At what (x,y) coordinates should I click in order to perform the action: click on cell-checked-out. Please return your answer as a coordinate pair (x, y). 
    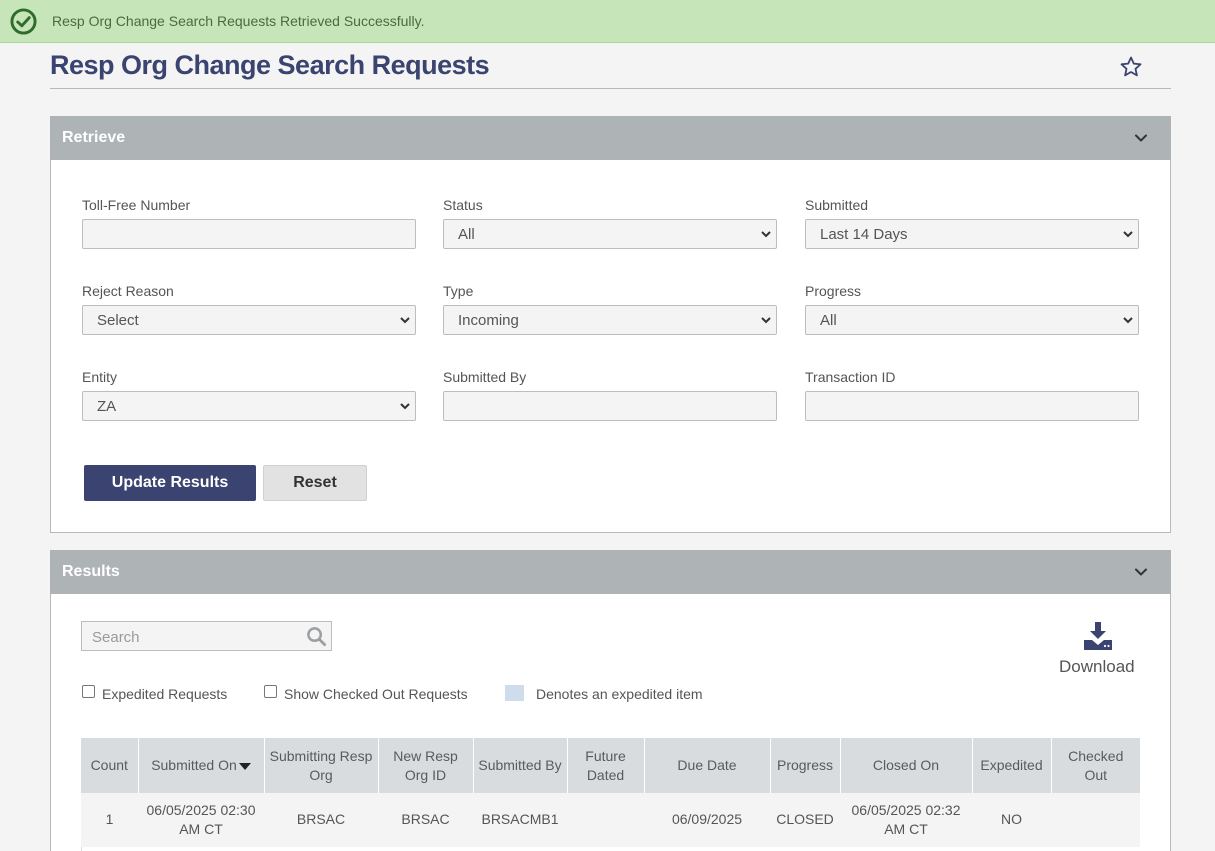
    Looking at the image, I should click on (1095, 820).